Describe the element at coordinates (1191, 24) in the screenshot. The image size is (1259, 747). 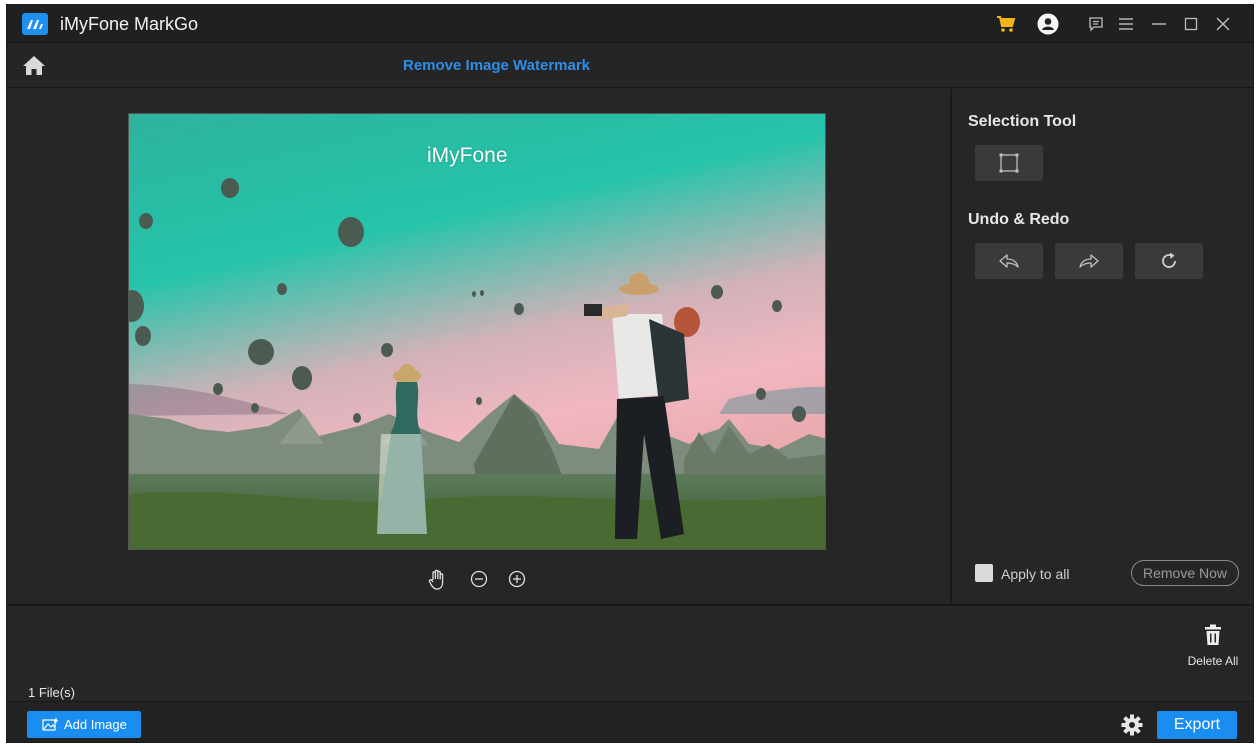
I see `maximize-icon` at that location.